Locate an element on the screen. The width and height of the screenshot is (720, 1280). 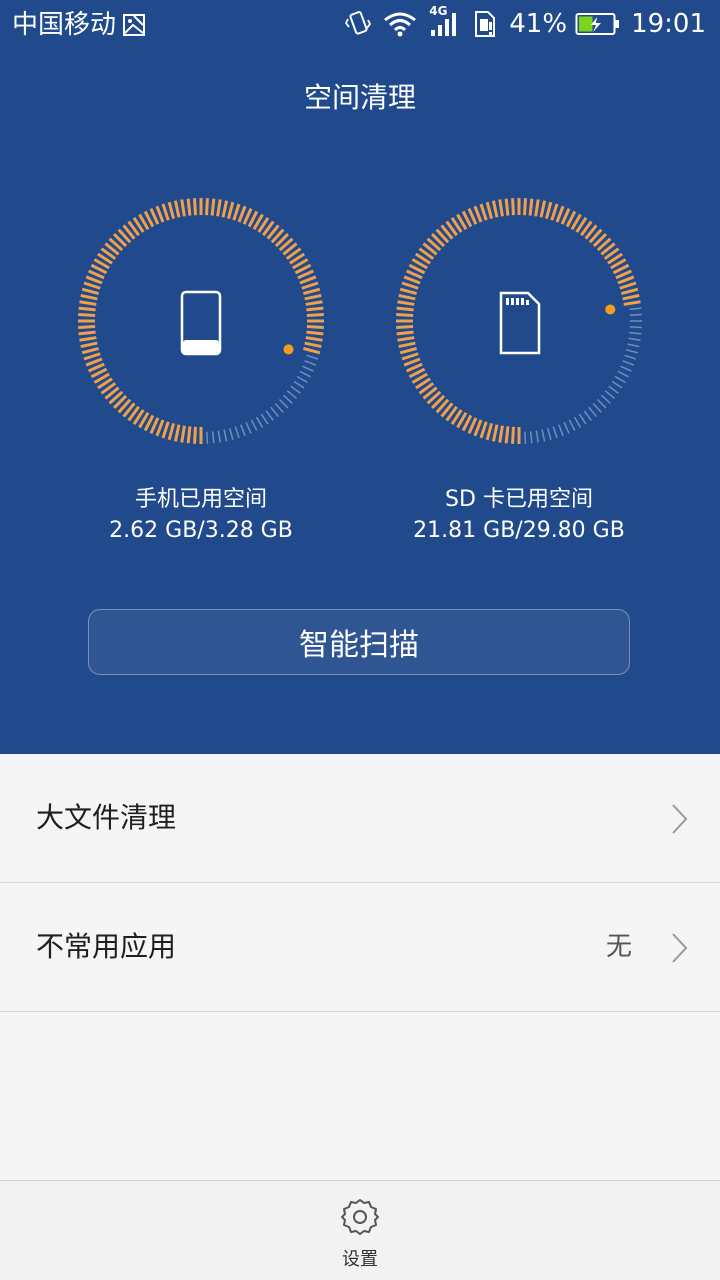
gear-icon is located at coordinates (360, 1219).